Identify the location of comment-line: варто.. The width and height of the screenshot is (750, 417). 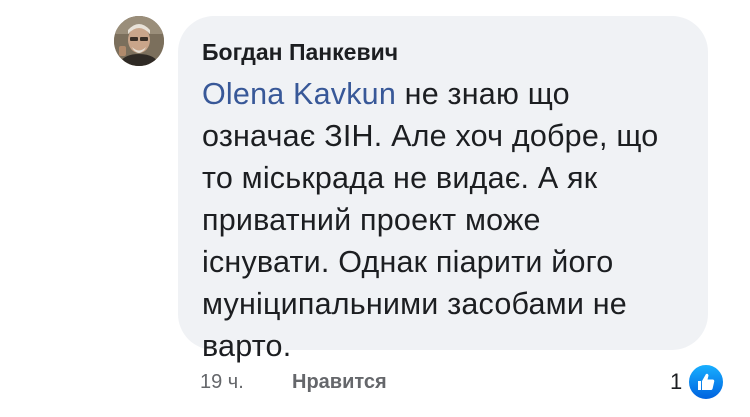
(247, 346).